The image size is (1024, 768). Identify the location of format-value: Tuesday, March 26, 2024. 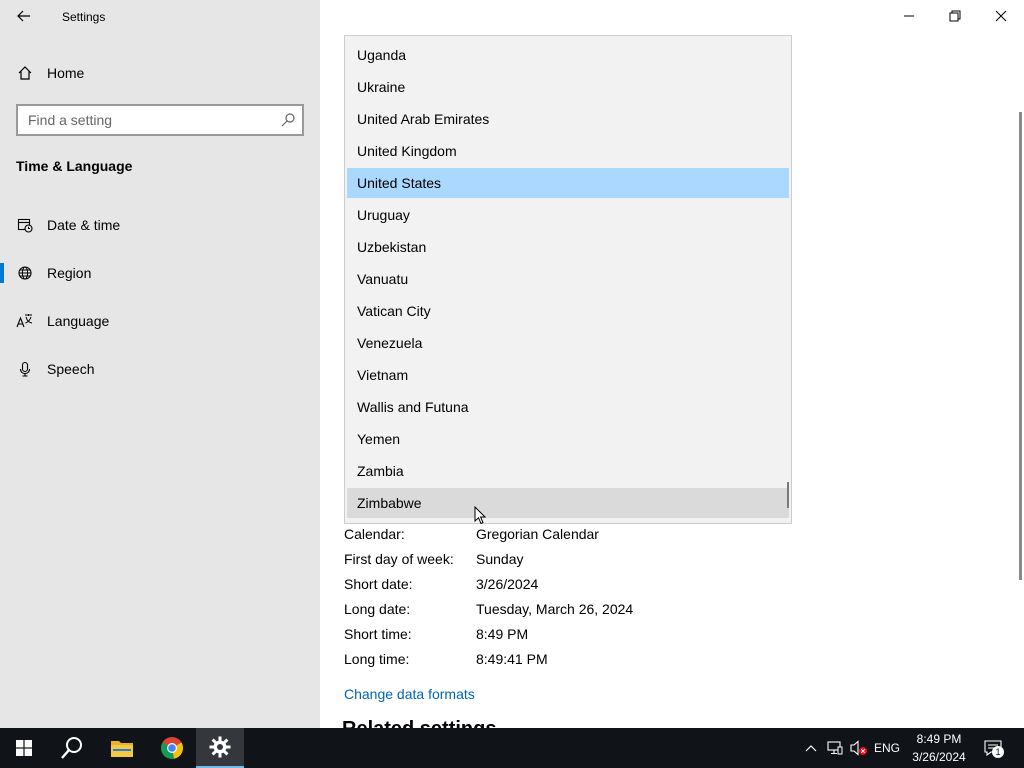
(555, 609).